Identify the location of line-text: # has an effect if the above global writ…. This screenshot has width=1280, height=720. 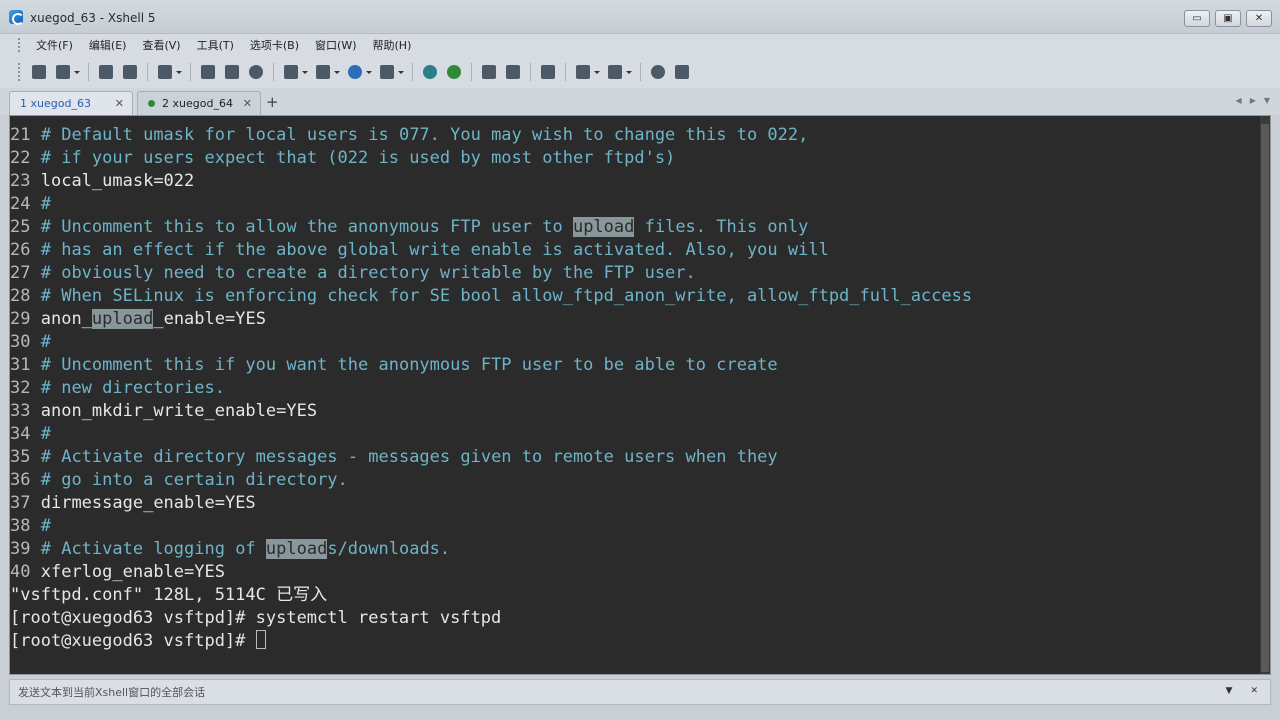
(434, 250).